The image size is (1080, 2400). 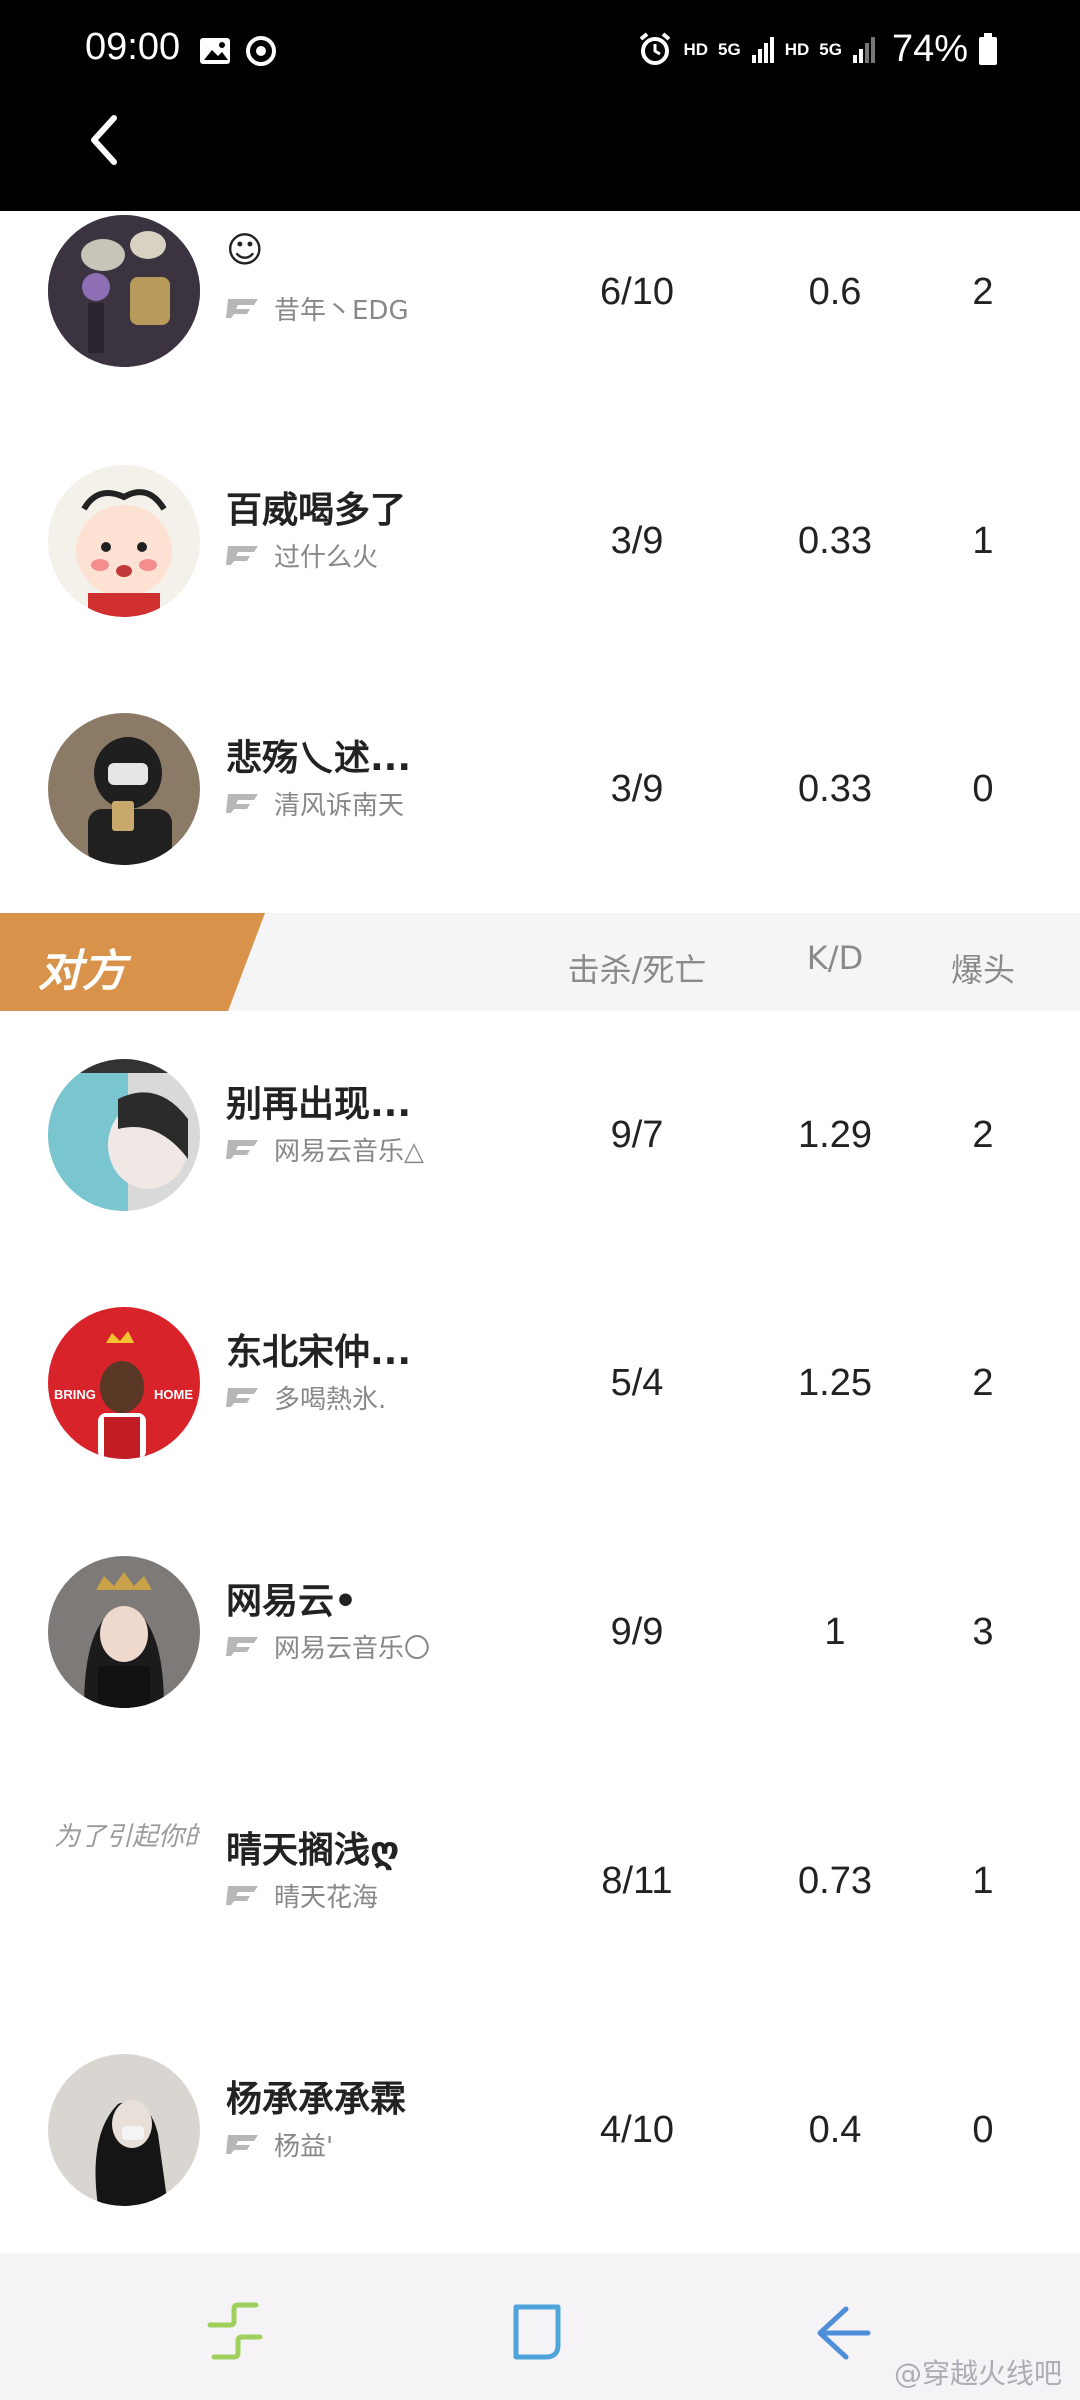 I want to click on opponent-section-header: 对方 击杀/死亡 K/D 爆头, so click(x=540, y=962).